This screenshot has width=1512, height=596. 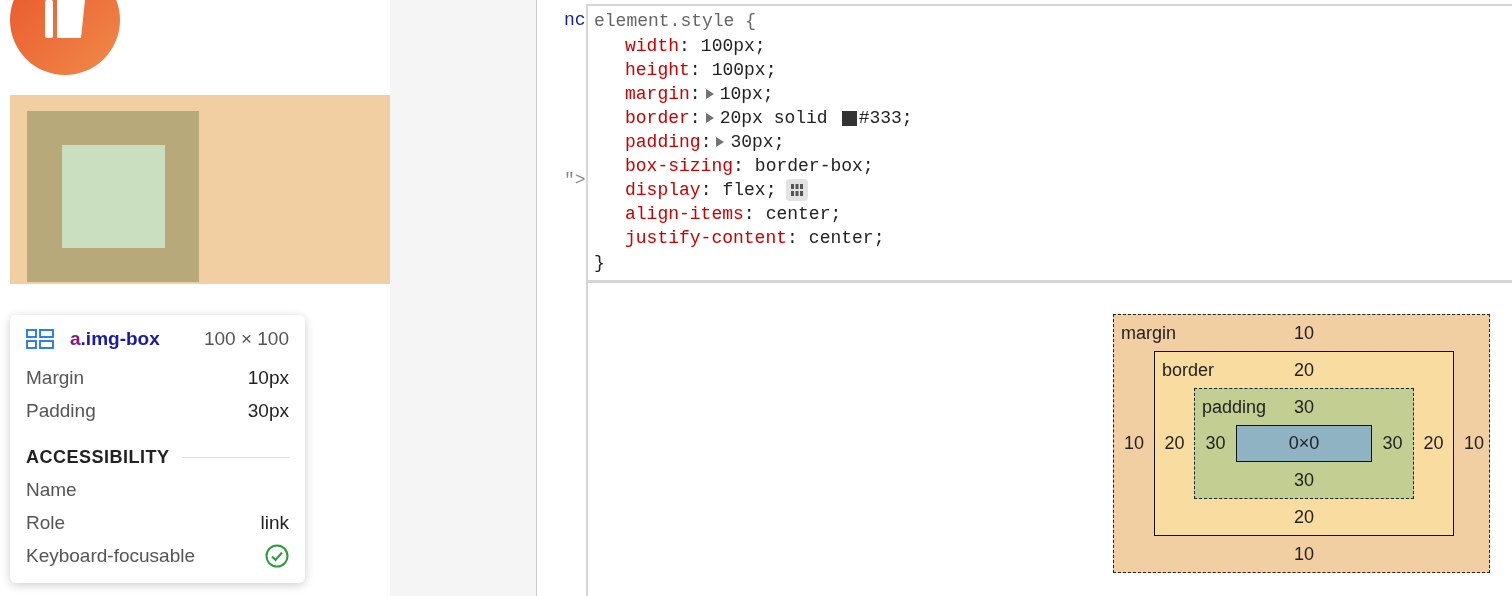 I want to click on property-value: link, so click(x=274, y=522).